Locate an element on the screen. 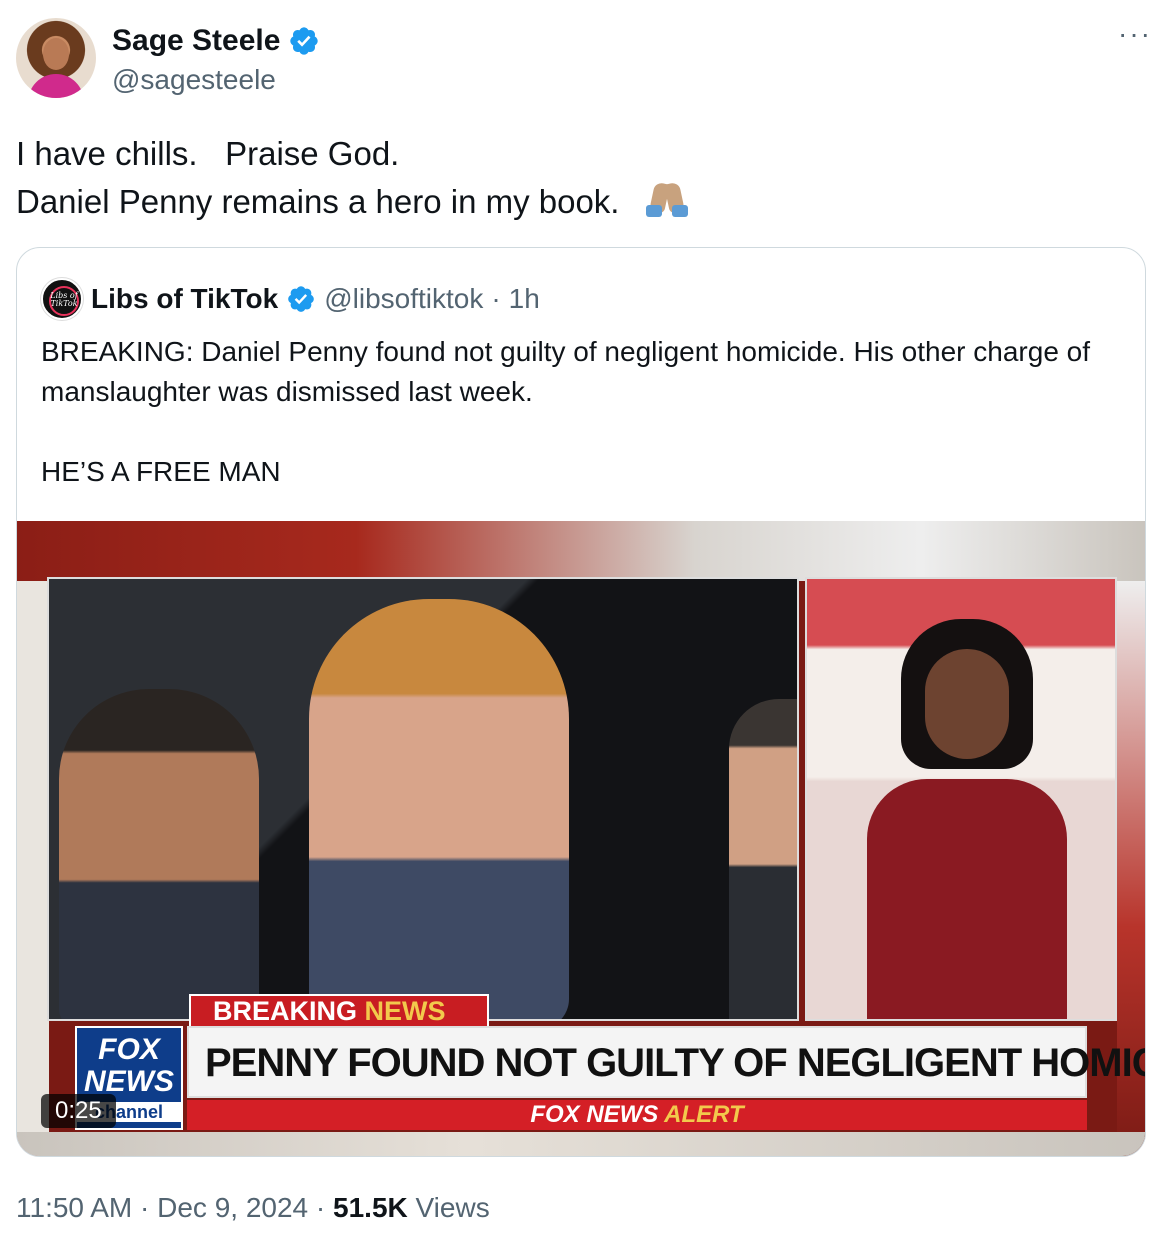 This screenshot has height=1246, width=1168. studio-background-top is located at coordinates (581, 551).